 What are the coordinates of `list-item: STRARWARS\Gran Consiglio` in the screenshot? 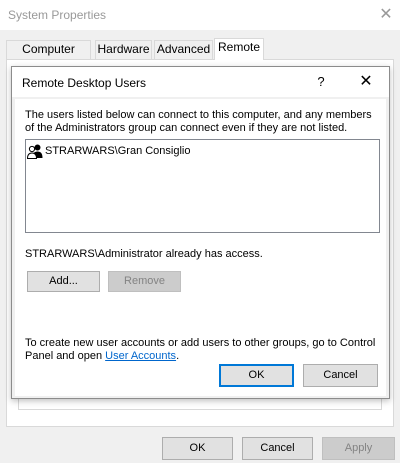 It's located at (108, 151).